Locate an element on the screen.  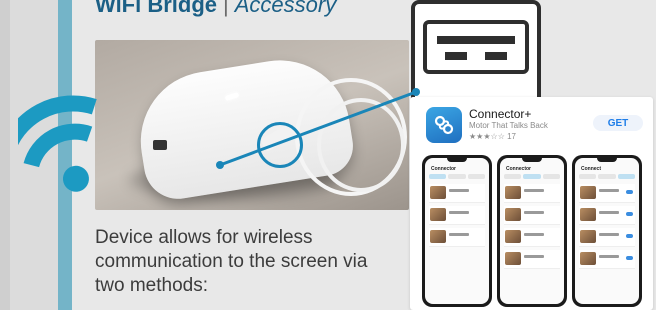
app-subtitle: Motor That Talks Back is located at coordinates (508, 125).